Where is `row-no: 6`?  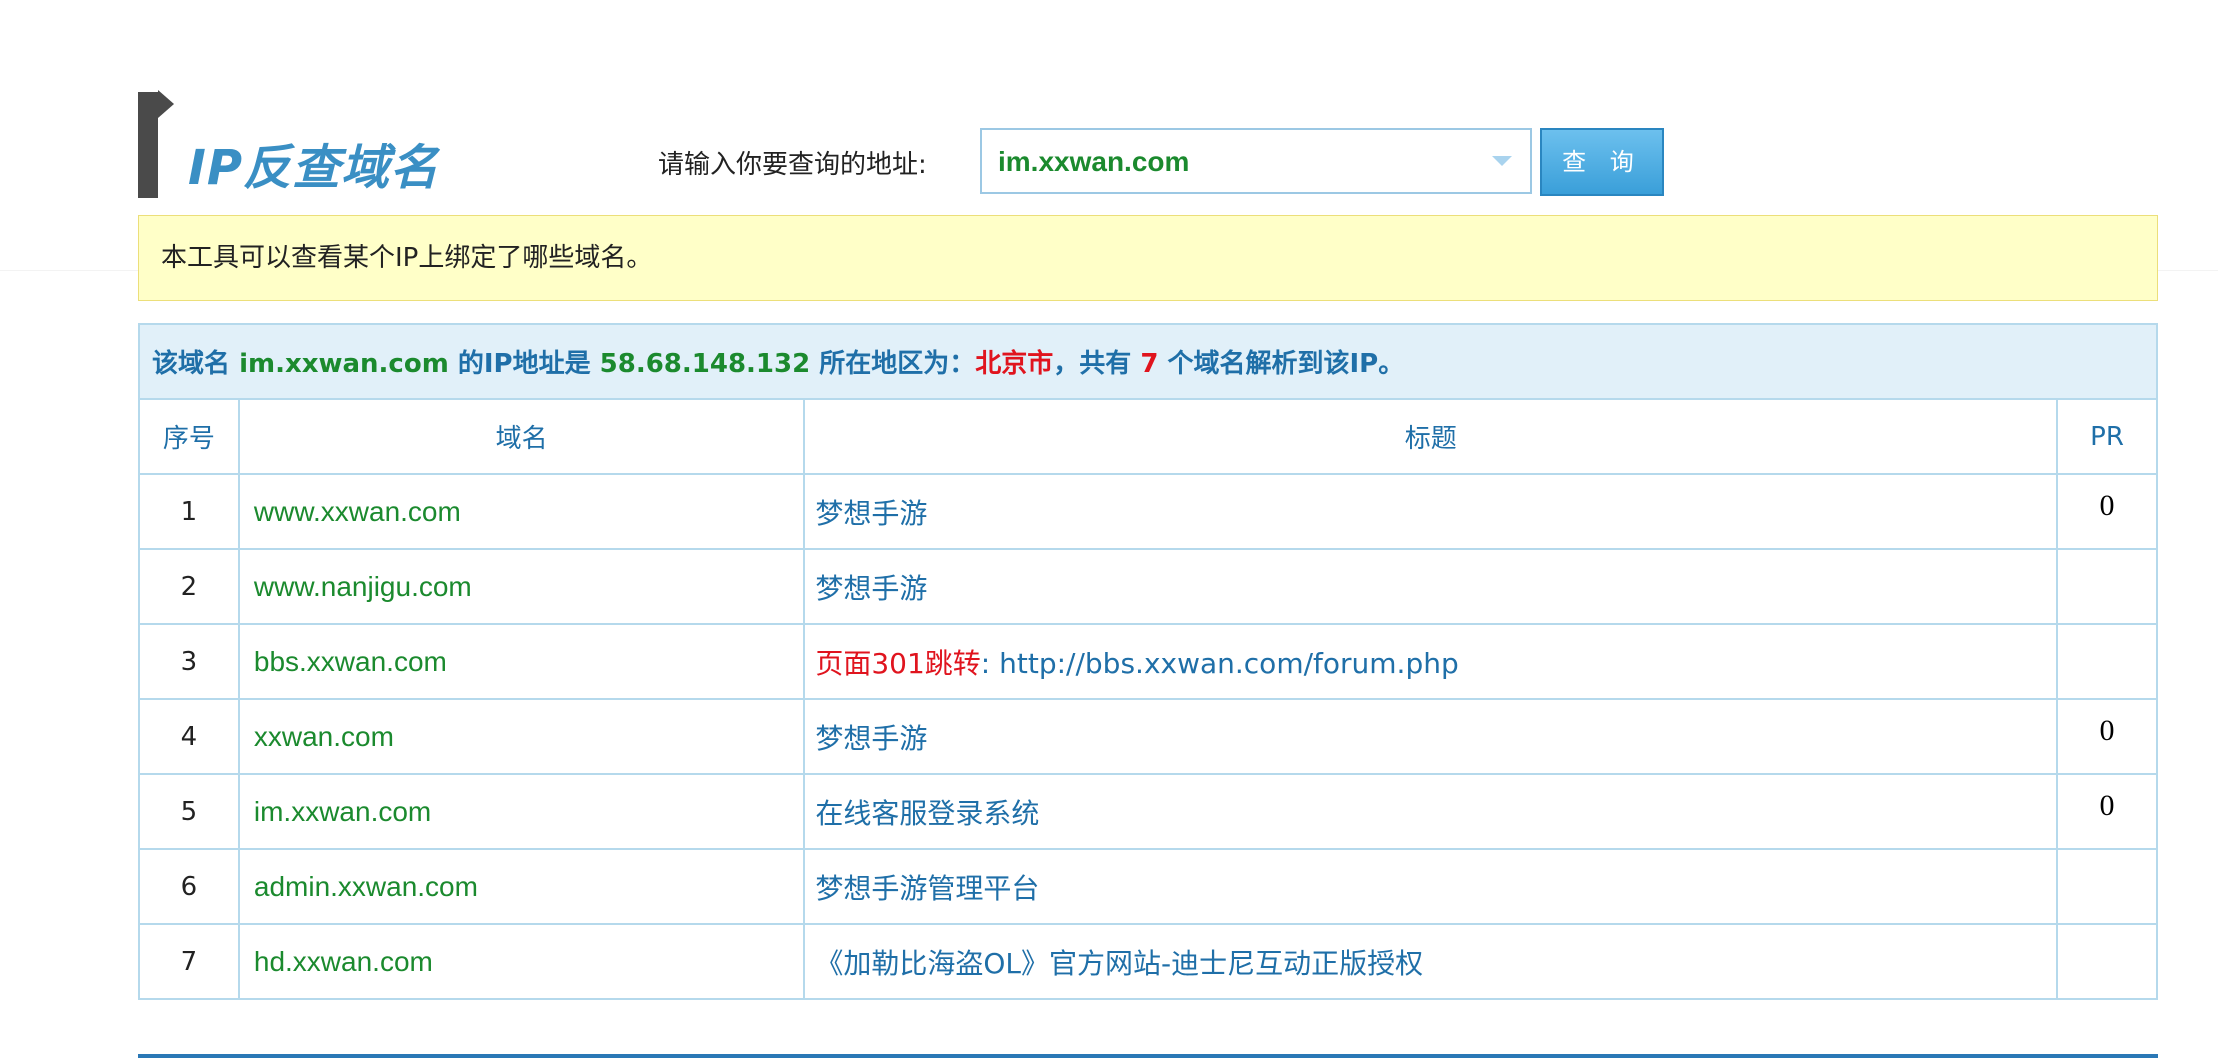
row-no: 6 is located at coordinates (189, 886).